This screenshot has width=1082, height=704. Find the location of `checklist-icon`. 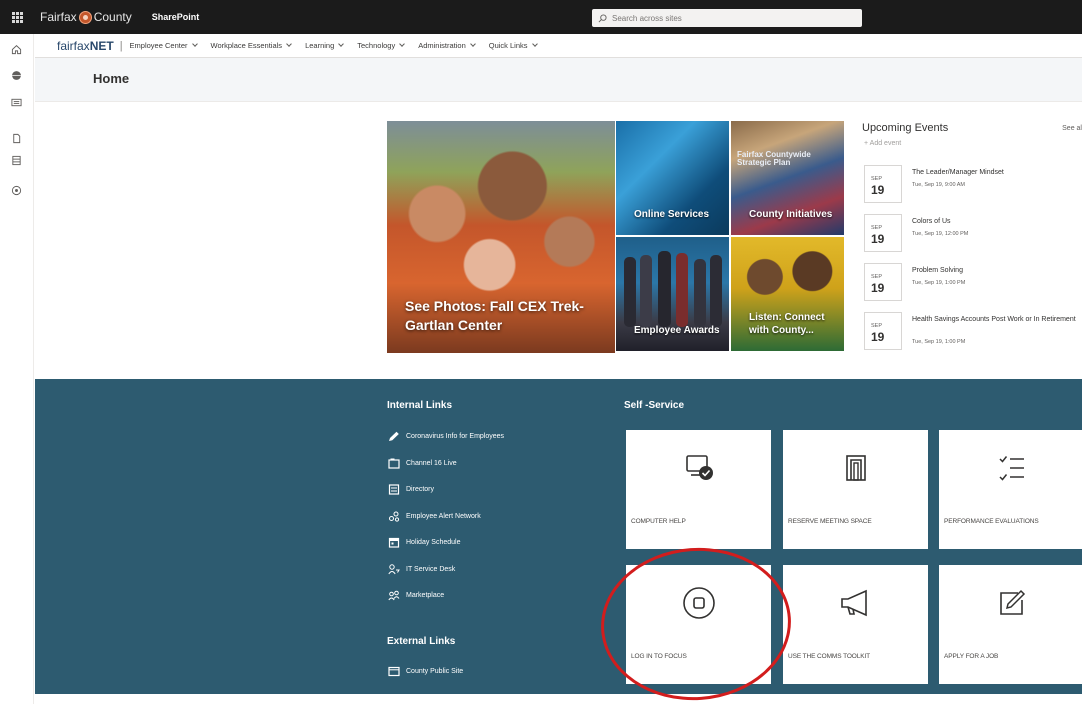

checklist-icon is located at coordinates (1010, 468).